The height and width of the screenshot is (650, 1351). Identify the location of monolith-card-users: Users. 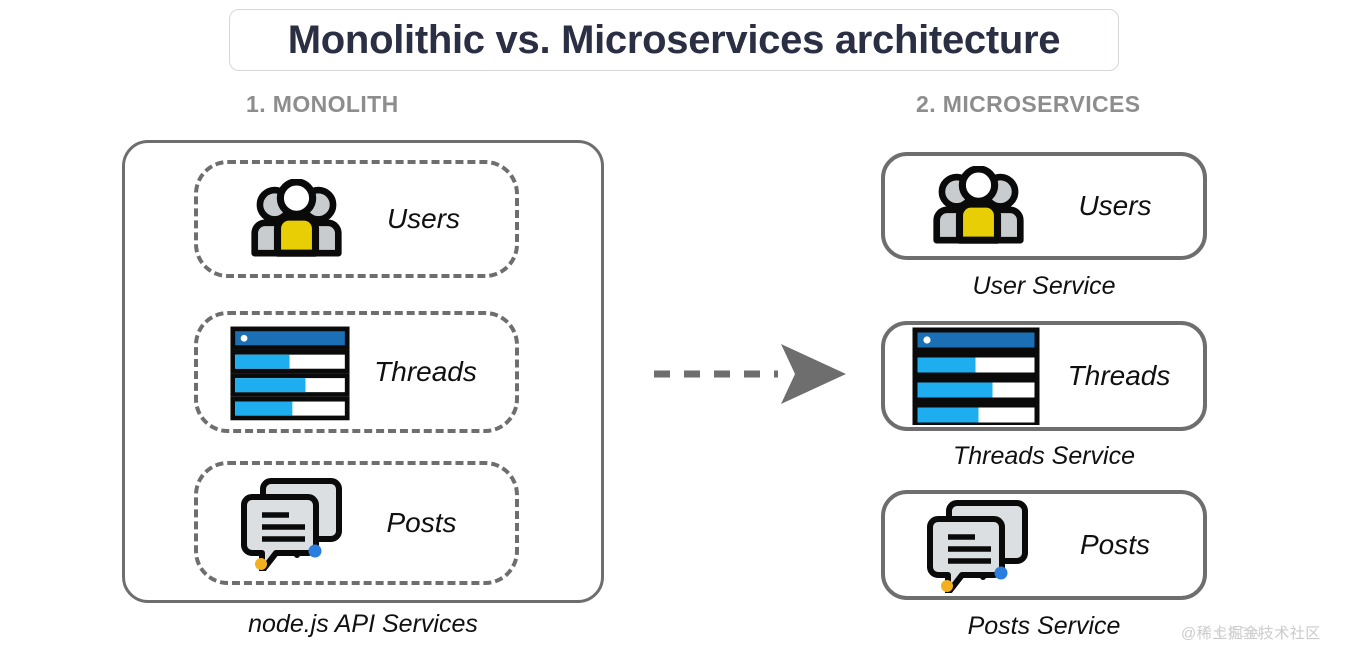
(356, 219).